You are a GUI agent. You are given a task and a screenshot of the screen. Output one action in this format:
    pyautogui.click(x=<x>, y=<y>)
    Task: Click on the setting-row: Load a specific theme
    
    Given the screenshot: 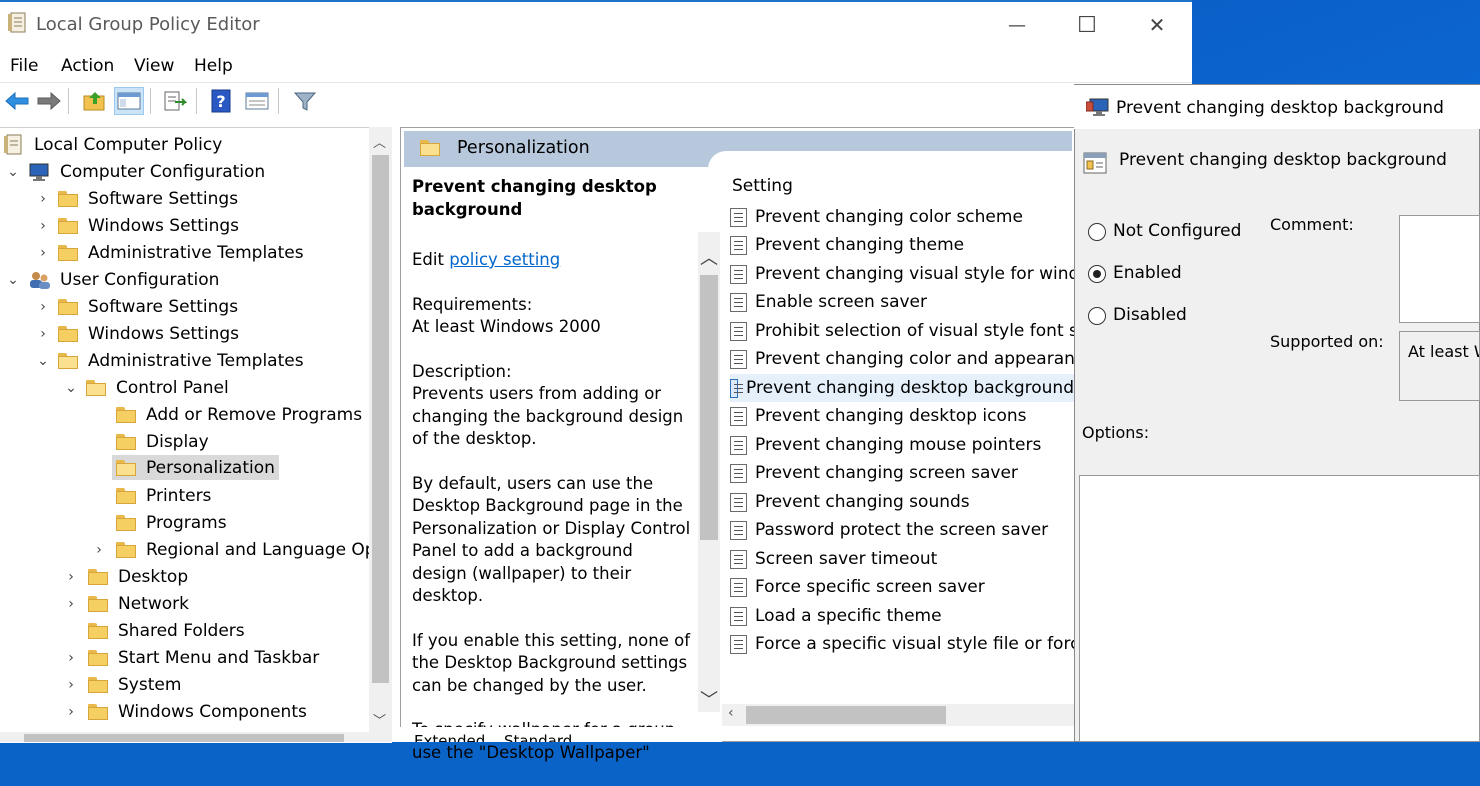 What is the action you would take?
    pyautogui.click(x=836, y=616)
    